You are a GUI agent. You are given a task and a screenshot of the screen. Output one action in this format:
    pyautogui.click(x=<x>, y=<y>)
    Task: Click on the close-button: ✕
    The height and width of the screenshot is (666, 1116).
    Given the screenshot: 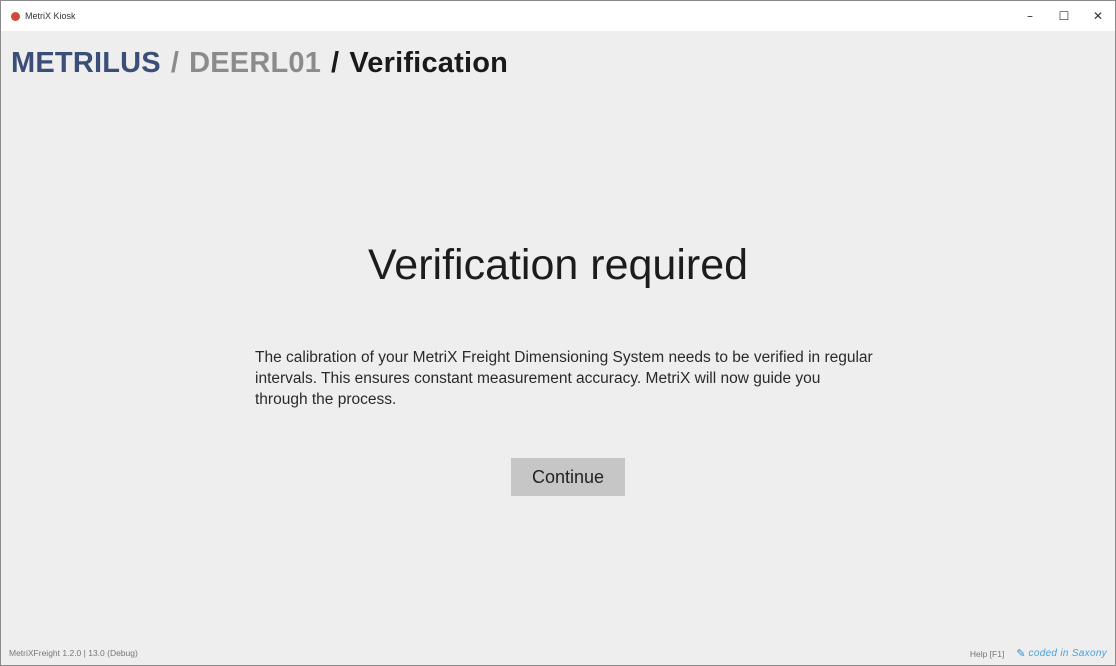 What is the action you would take?
    pyautogui.click(x=1098, y=16)
    